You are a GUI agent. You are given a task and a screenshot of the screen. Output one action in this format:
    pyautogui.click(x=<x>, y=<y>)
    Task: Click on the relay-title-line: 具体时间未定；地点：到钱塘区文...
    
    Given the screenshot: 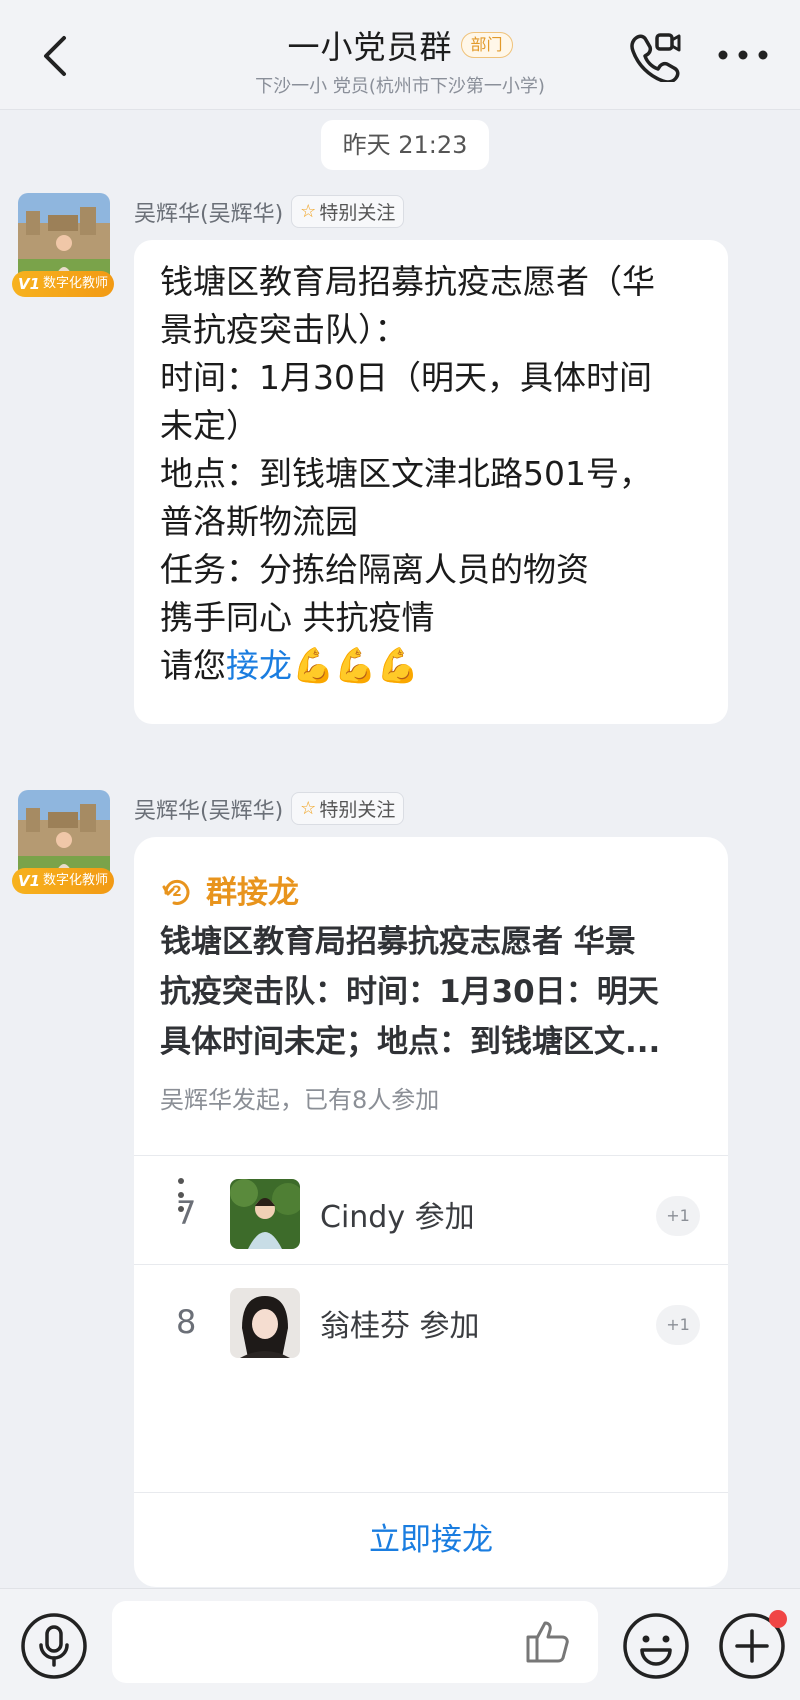 What is the action you would take?
    pyautogui.click(x=410, y=1042)
    